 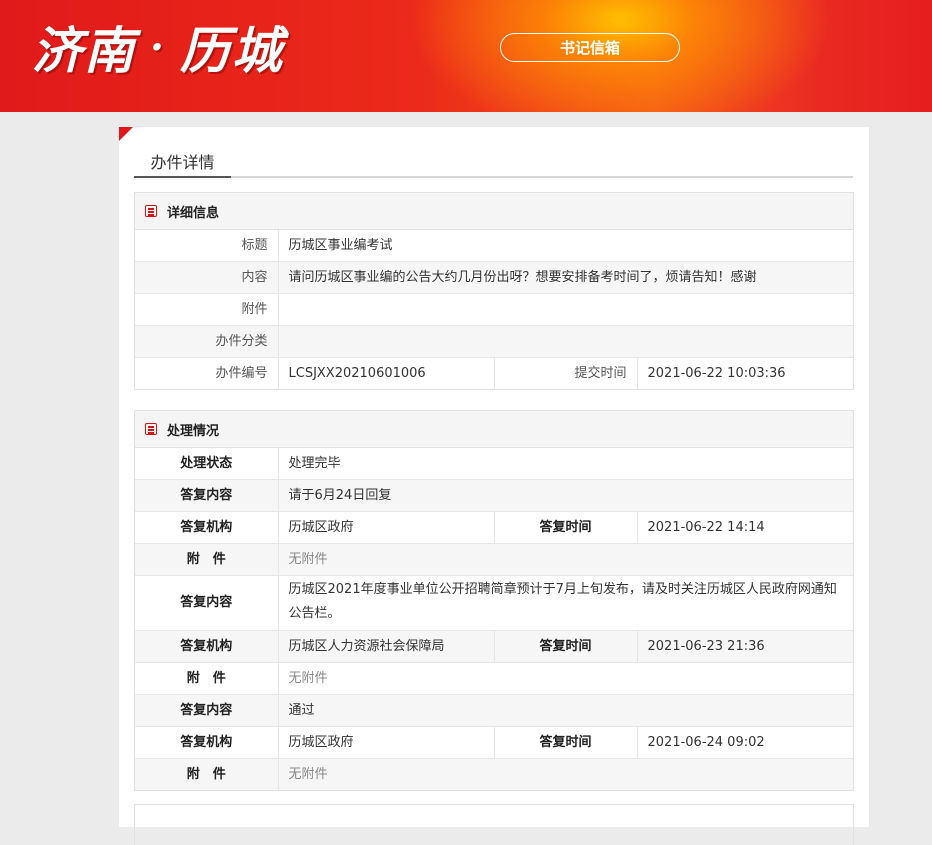 What do you see at coordinates (207, 341) in the screenshot?
I see `category-label: 办件分类` at bounding box center [207, 341].